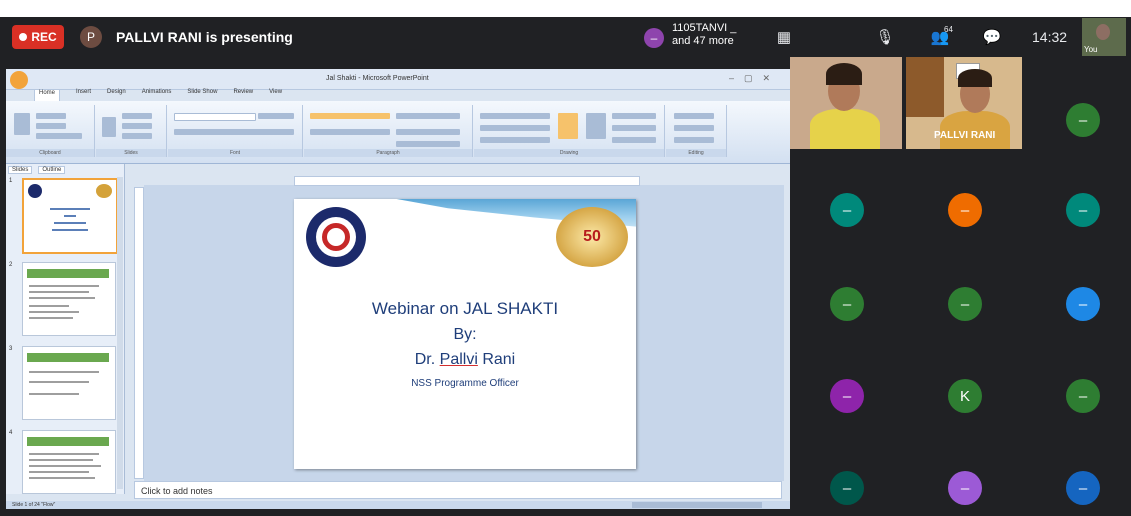 The image size is (1131, 516). I want to click on outline-tab: Outline, so click(52, 170).